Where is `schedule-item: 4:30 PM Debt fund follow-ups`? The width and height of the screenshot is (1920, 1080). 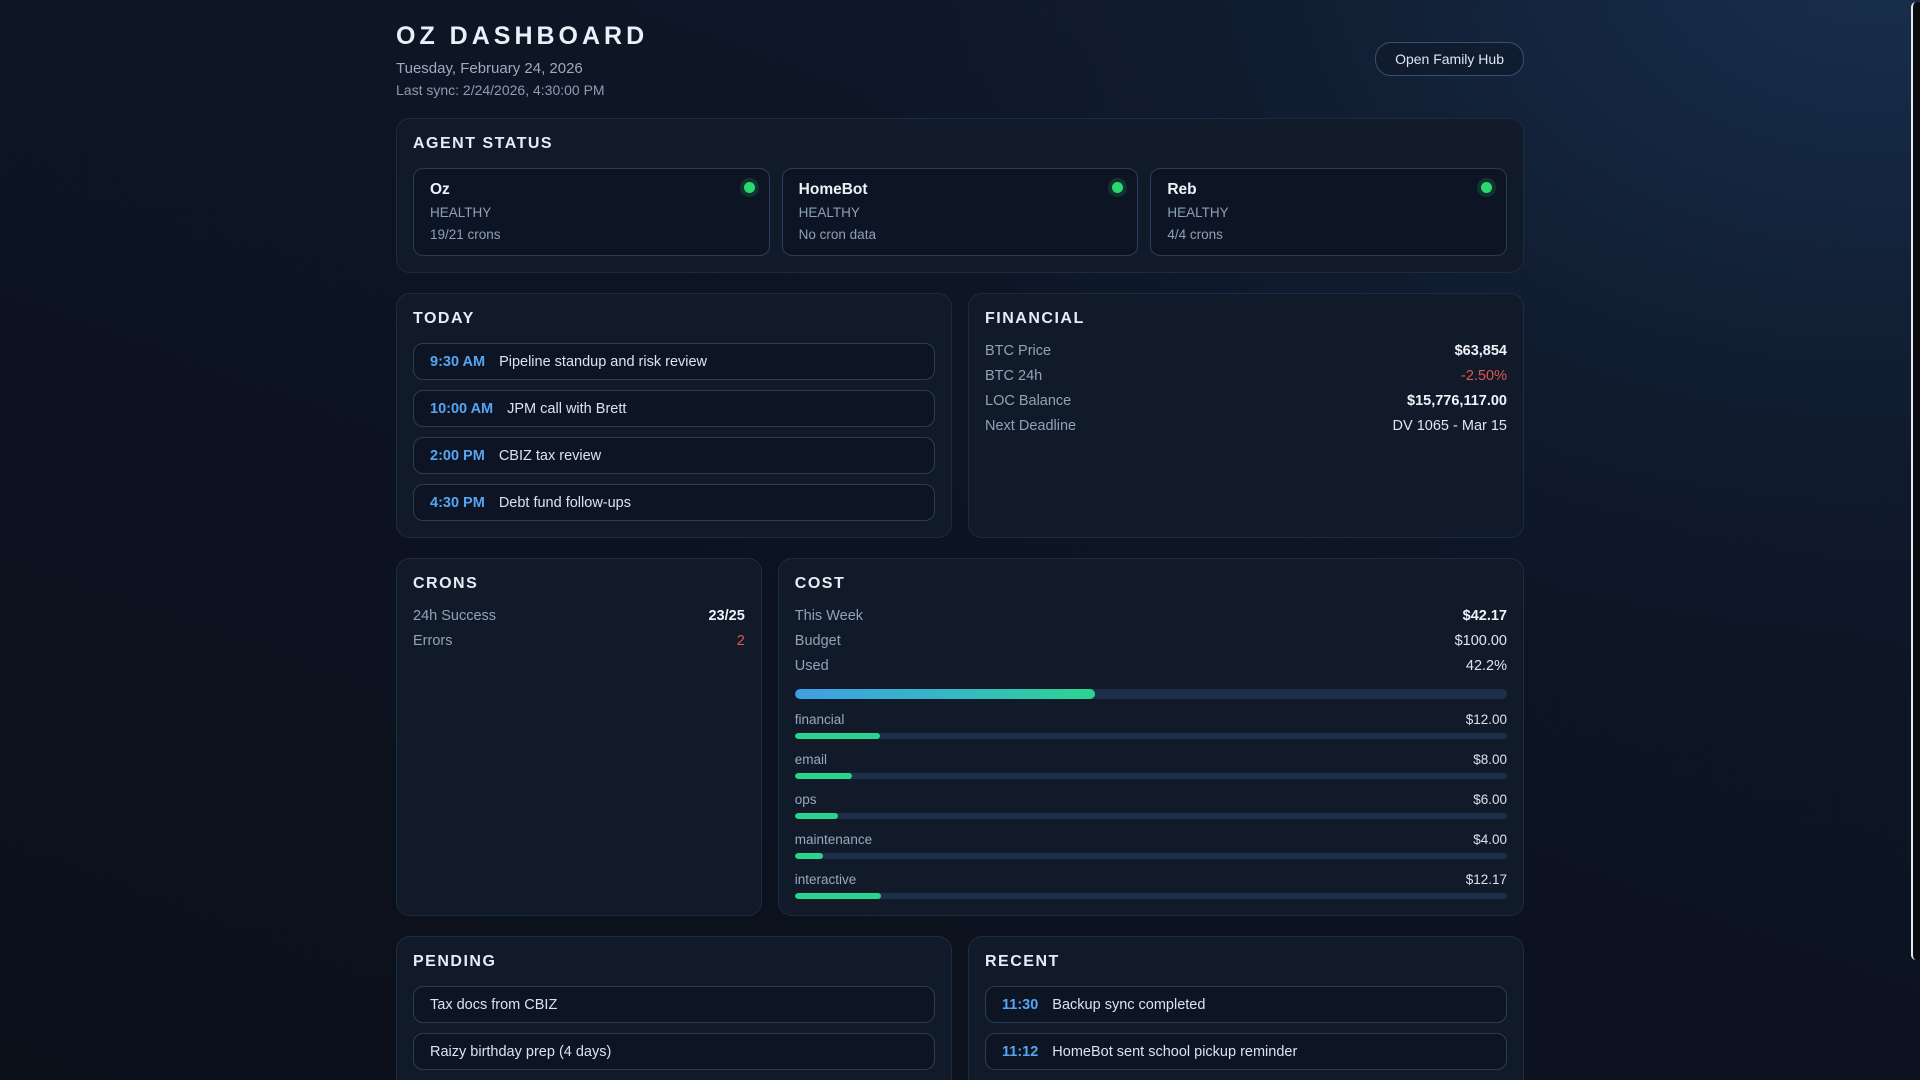
schedule-item: 4:30 PM Debt fund follow-ups is located at coordinates (674, 503).